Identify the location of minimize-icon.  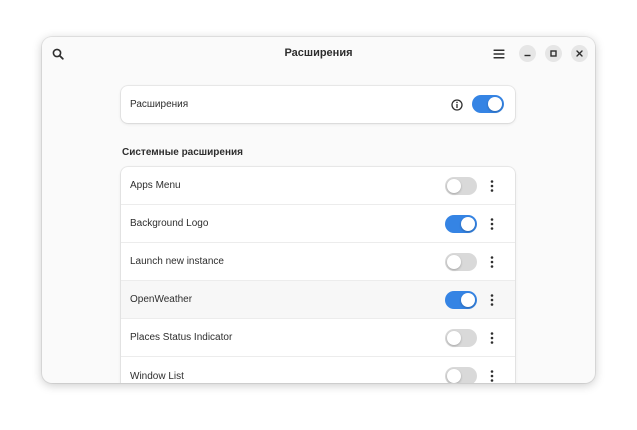
(527, 55).